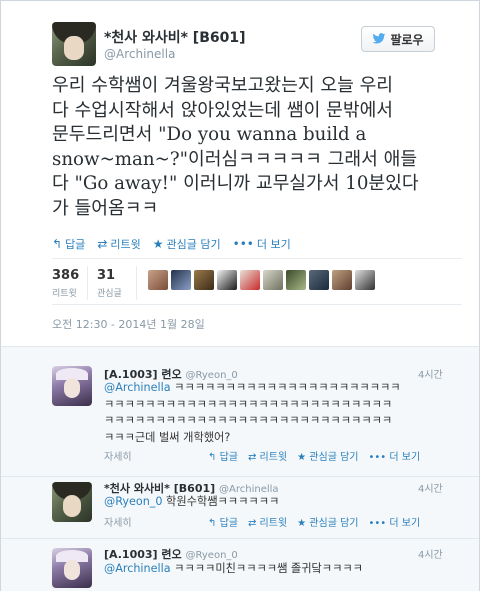 The image size is (480, 591). Describe the element at coordinates (223, 85) in the screenshot. I see `tweet-text-line: 우리 수학쌤이 겨울왕국보고왔는지 오늘 우리` at that location.